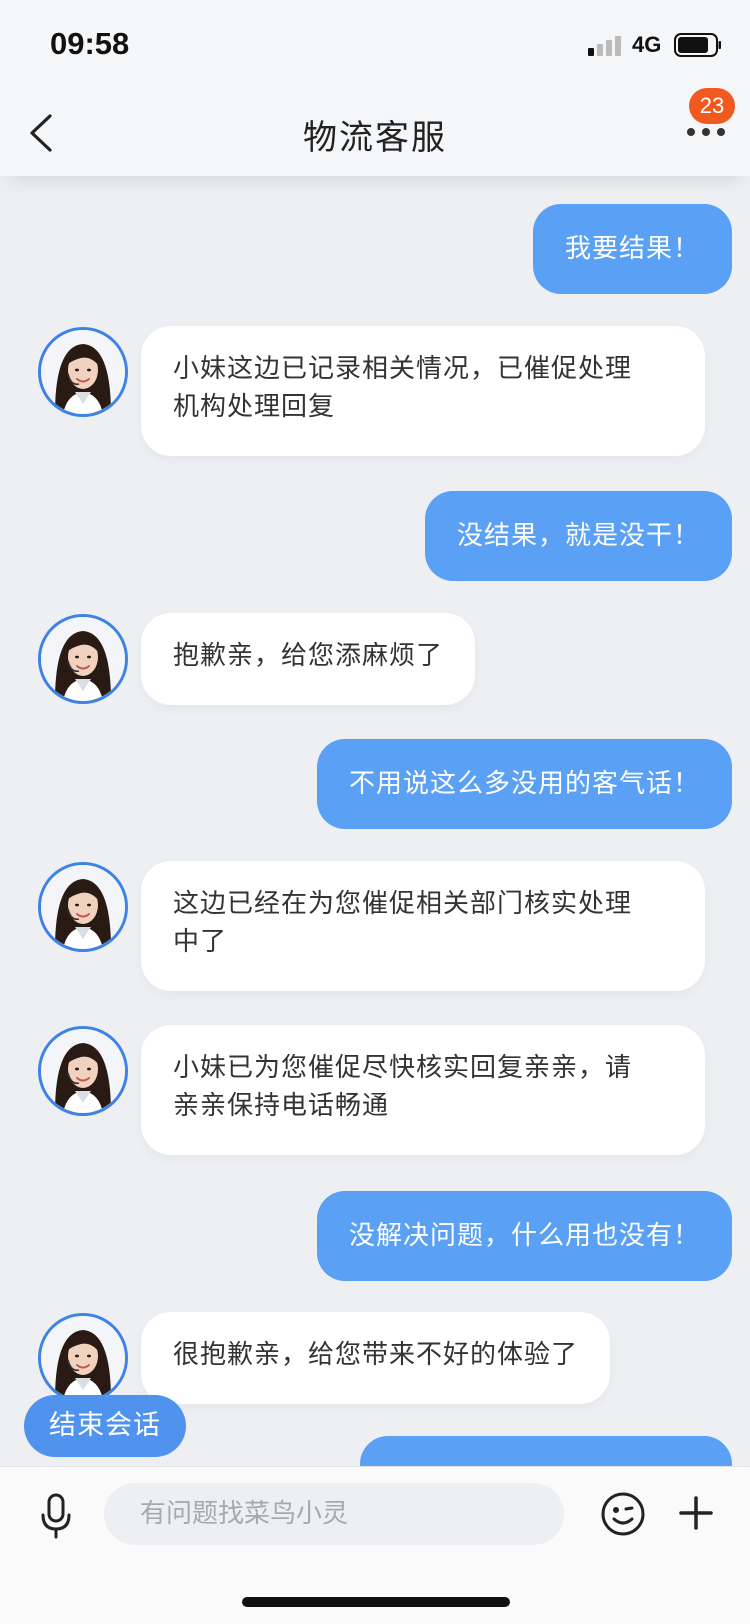  What do you see at coordinates (623, 1514) in the screenshot?
I see `emoji-icon` at bounding box center [623, 1514].